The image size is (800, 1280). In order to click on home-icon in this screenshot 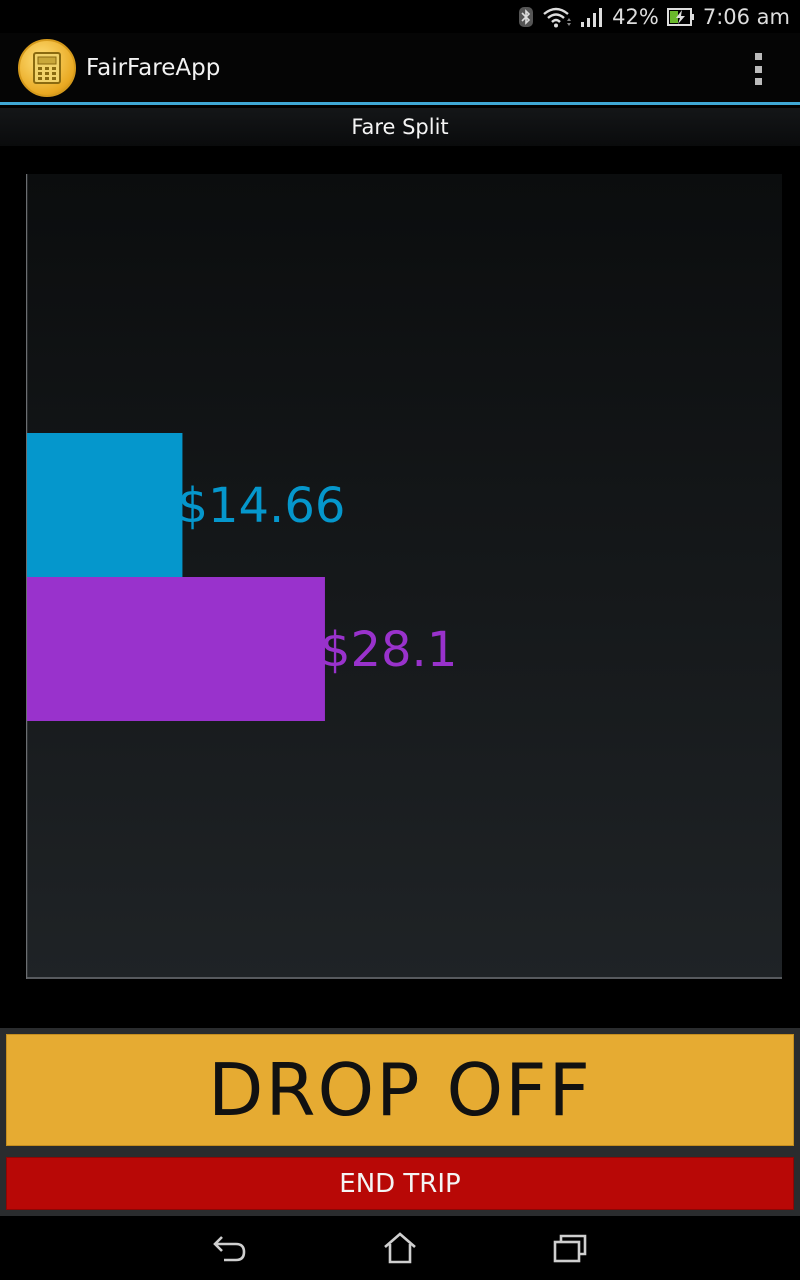, I will do `click(400, 1248)`.